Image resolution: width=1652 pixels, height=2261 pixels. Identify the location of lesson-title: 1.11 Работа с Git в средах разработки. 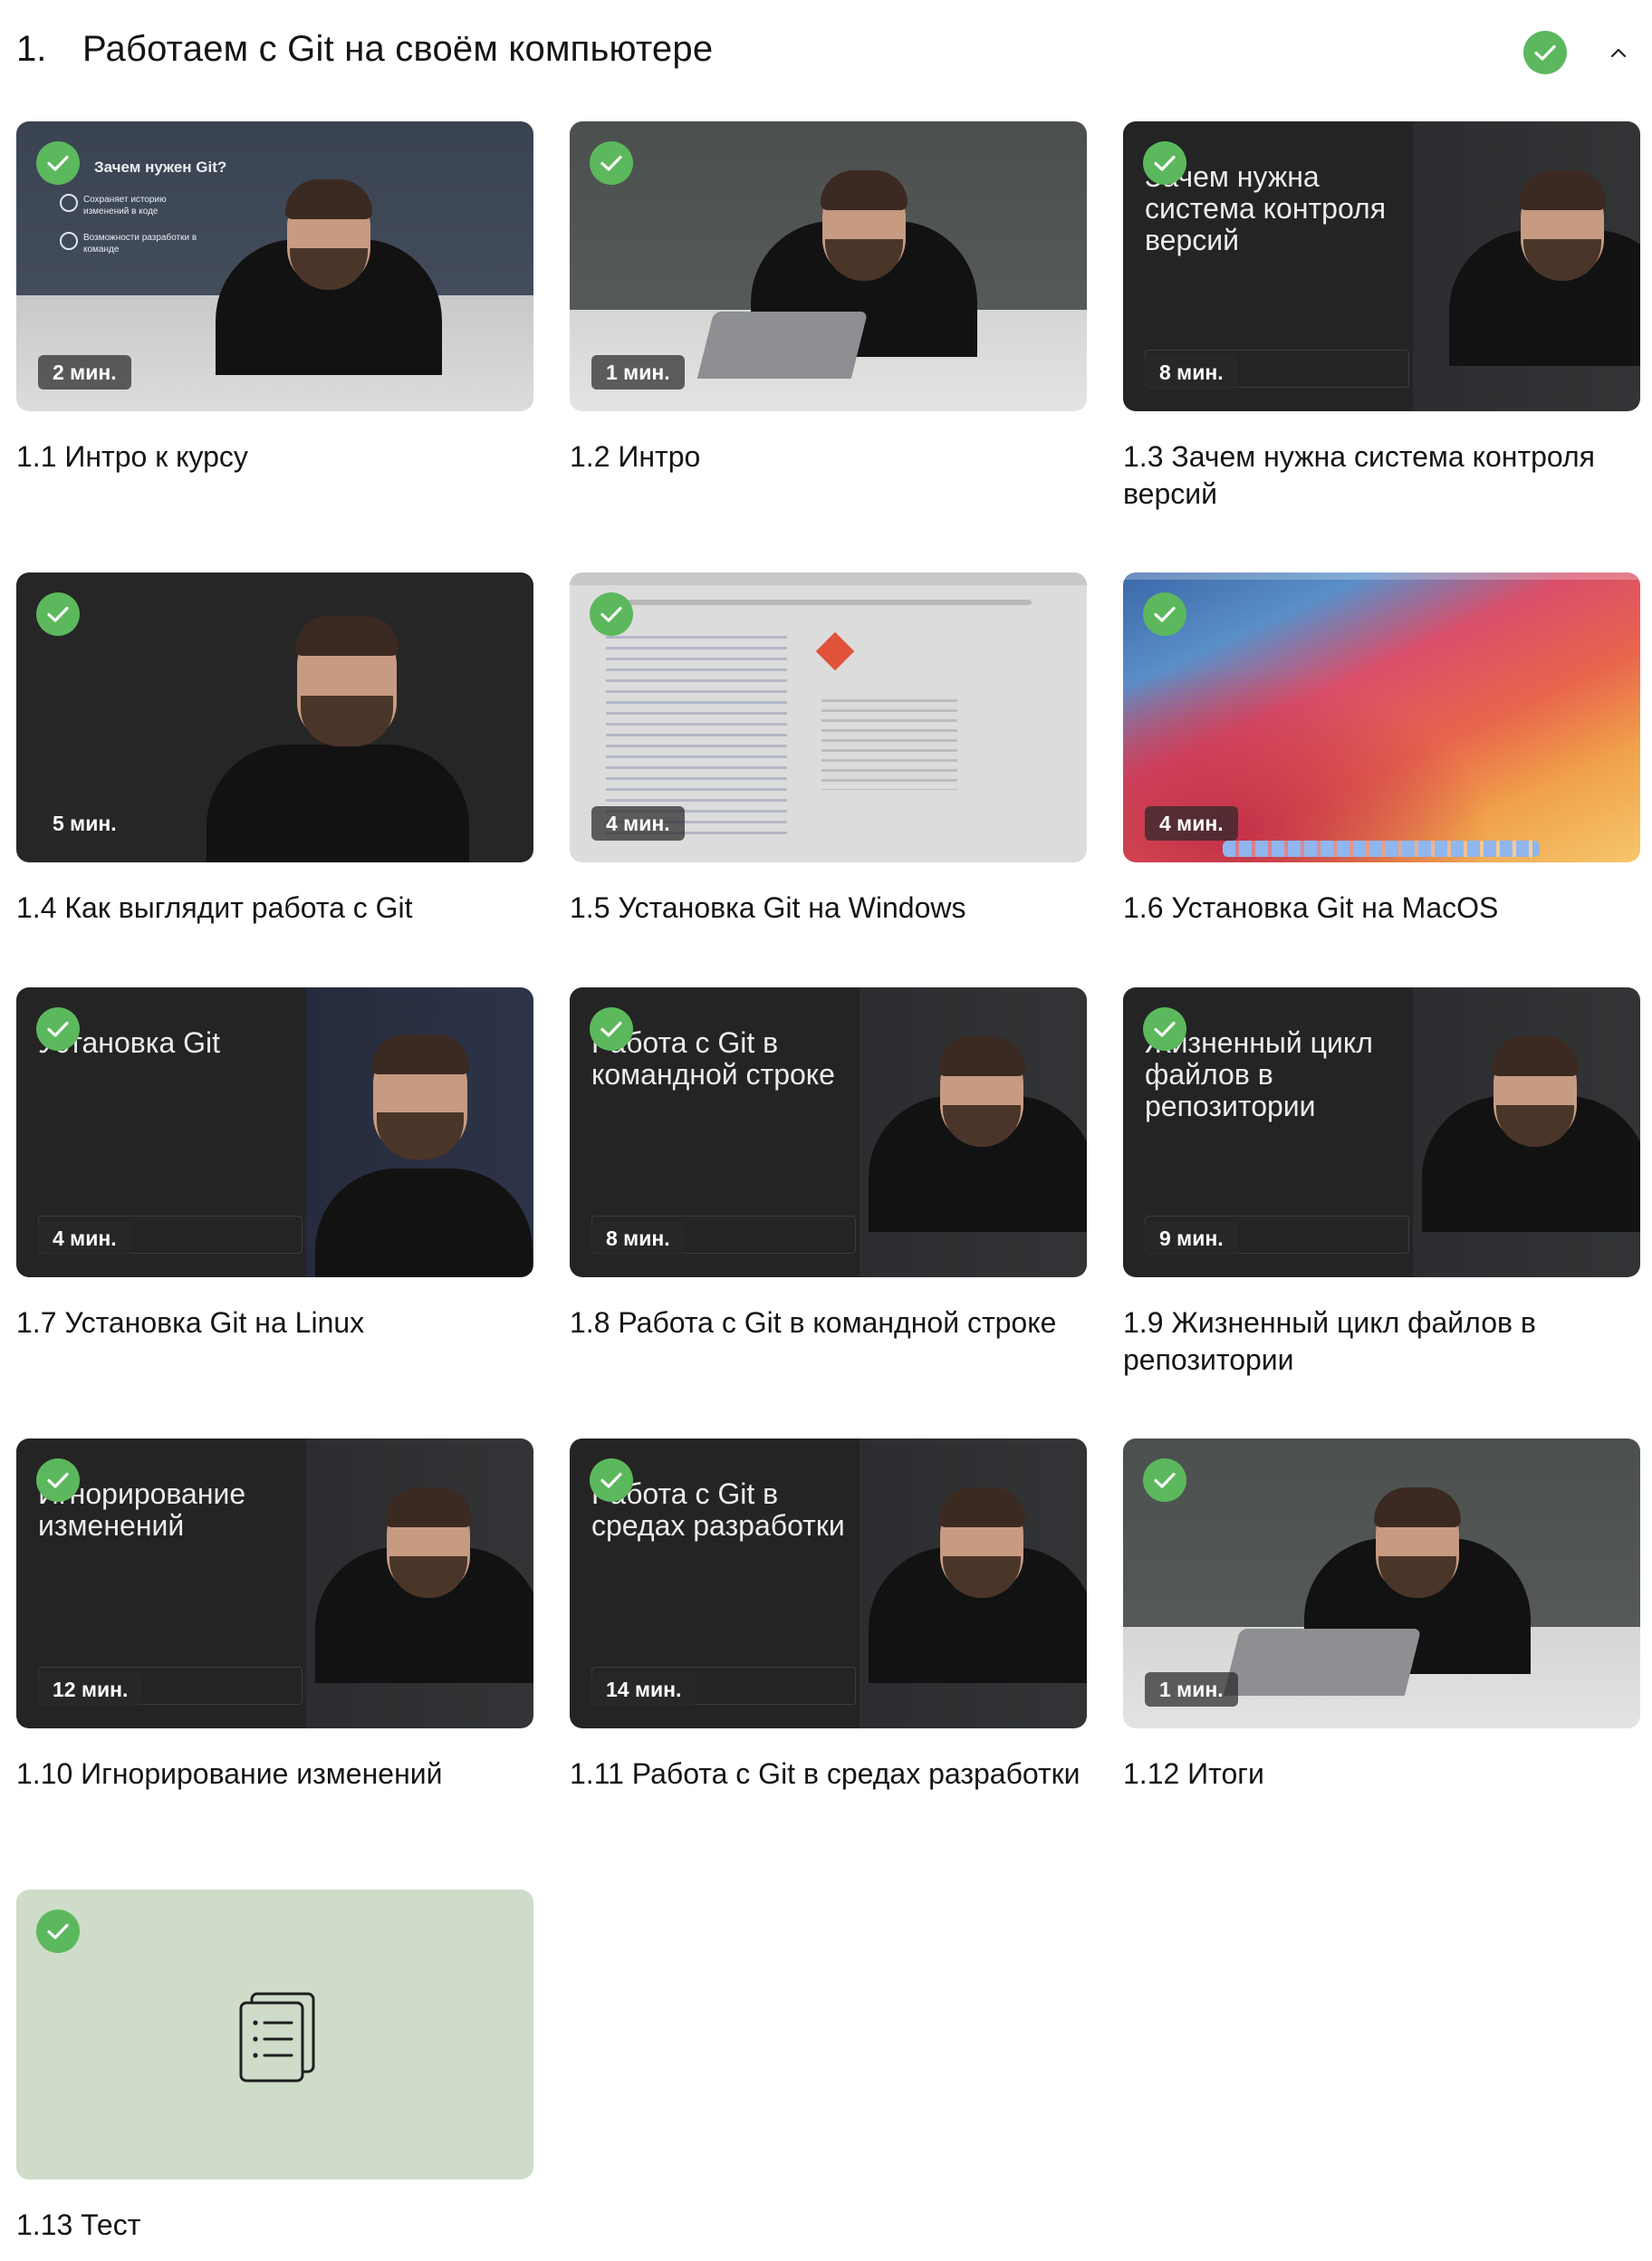
(828, 1774).